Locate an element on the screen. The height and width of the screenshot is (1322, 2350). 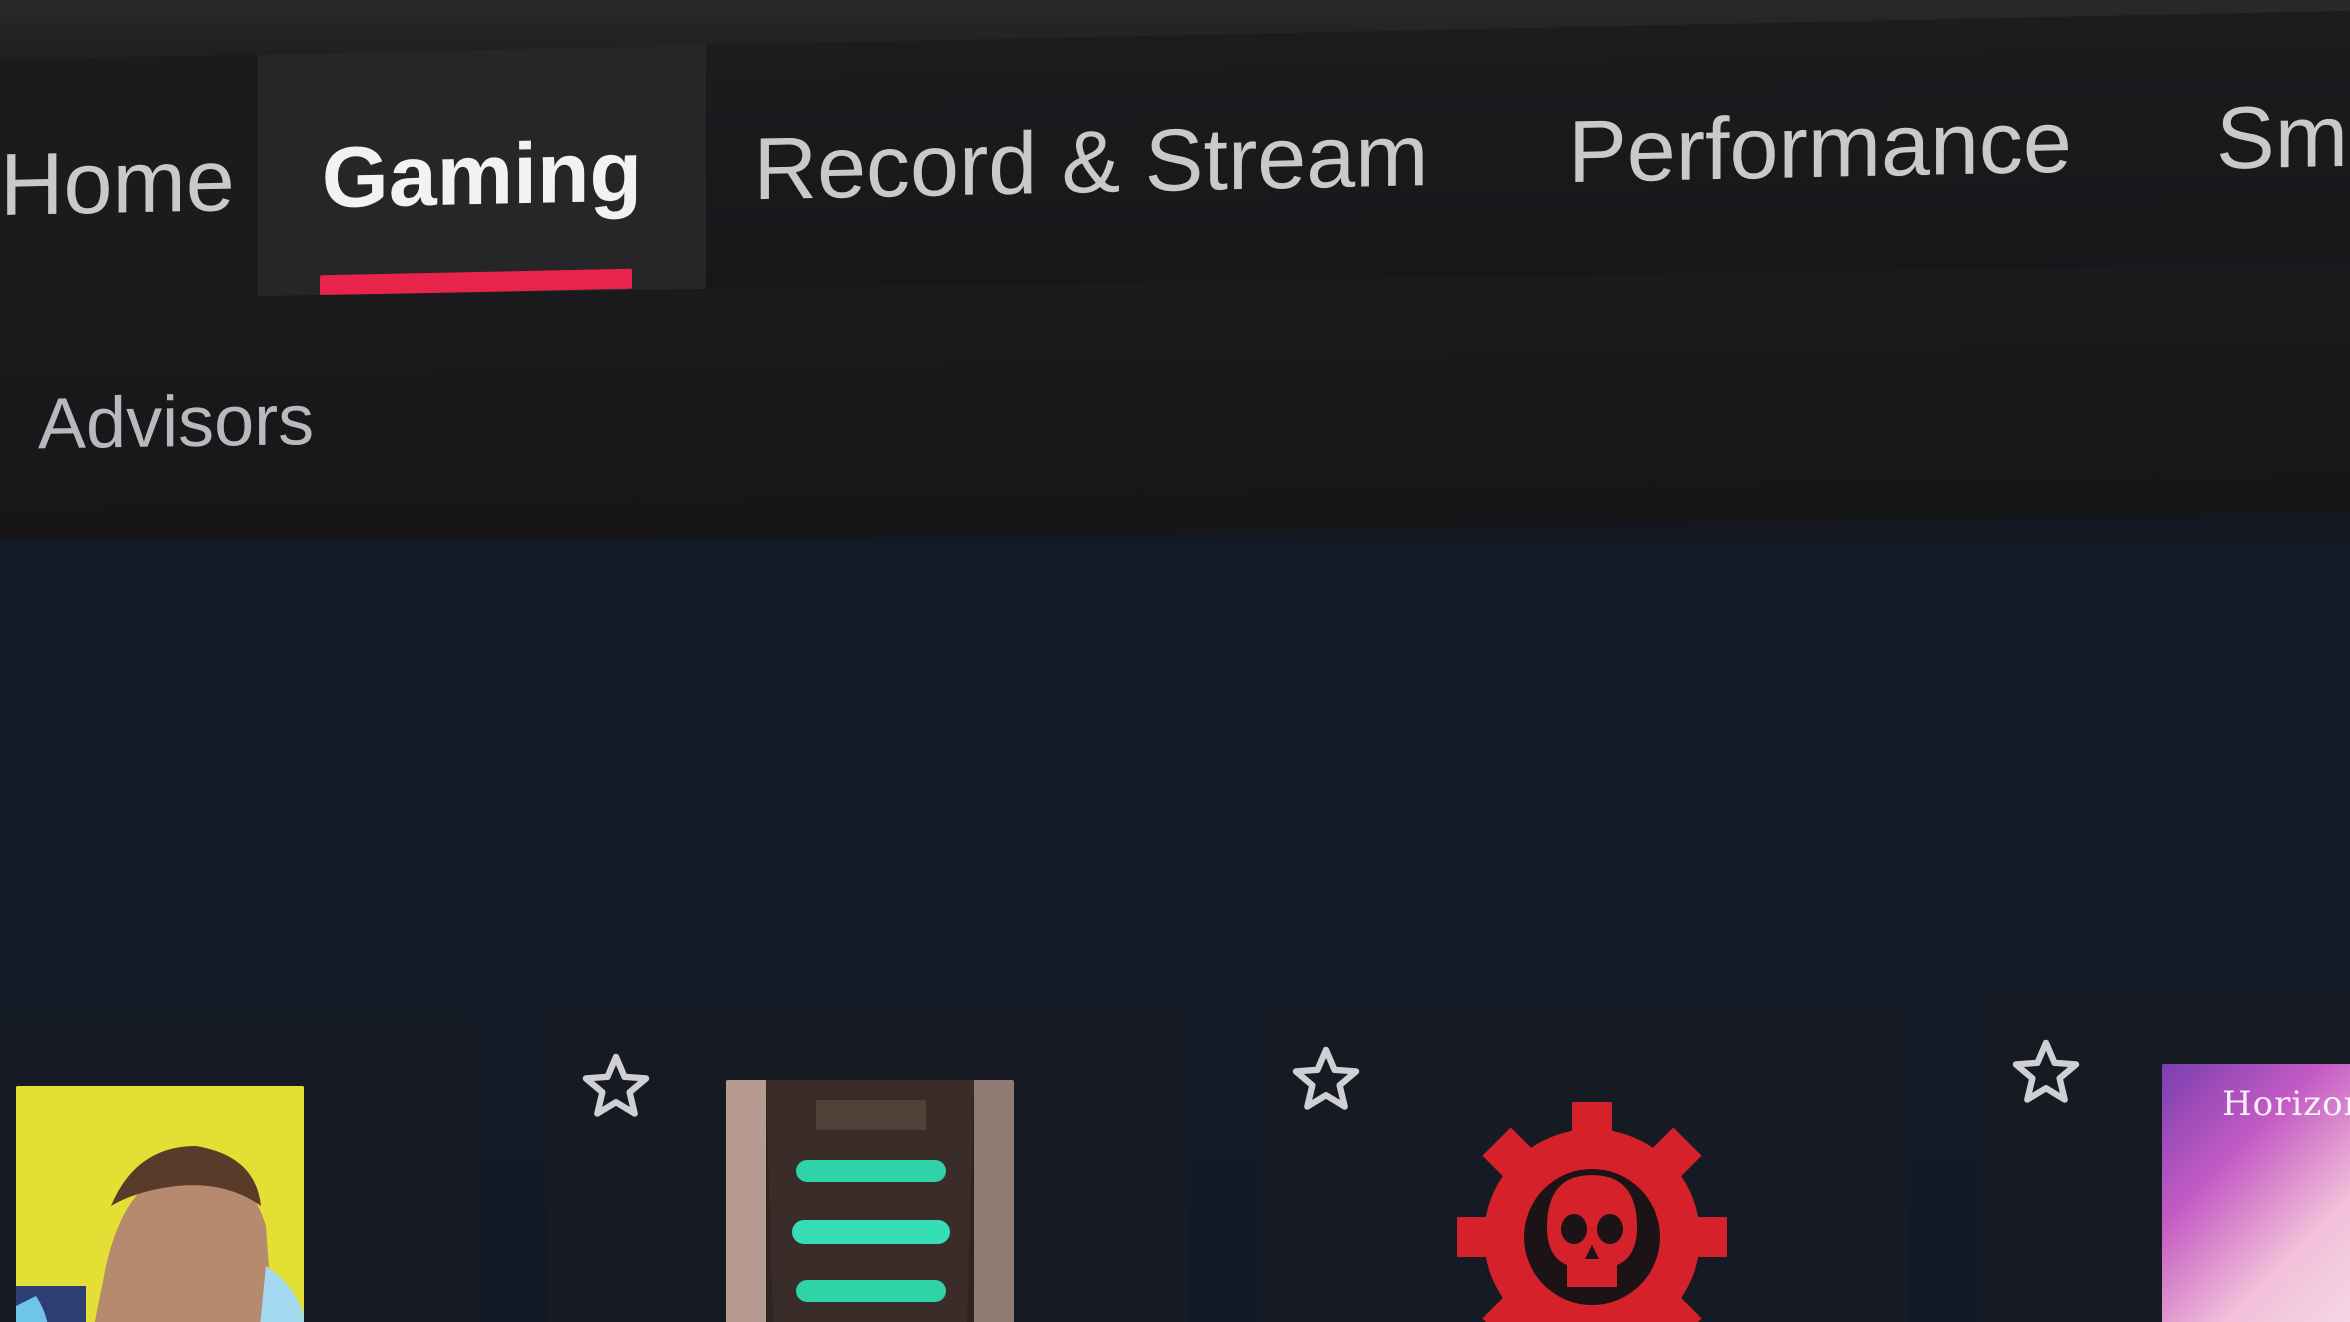
sub-nav-advisors: Advisors is located at coordinates (176, 422).